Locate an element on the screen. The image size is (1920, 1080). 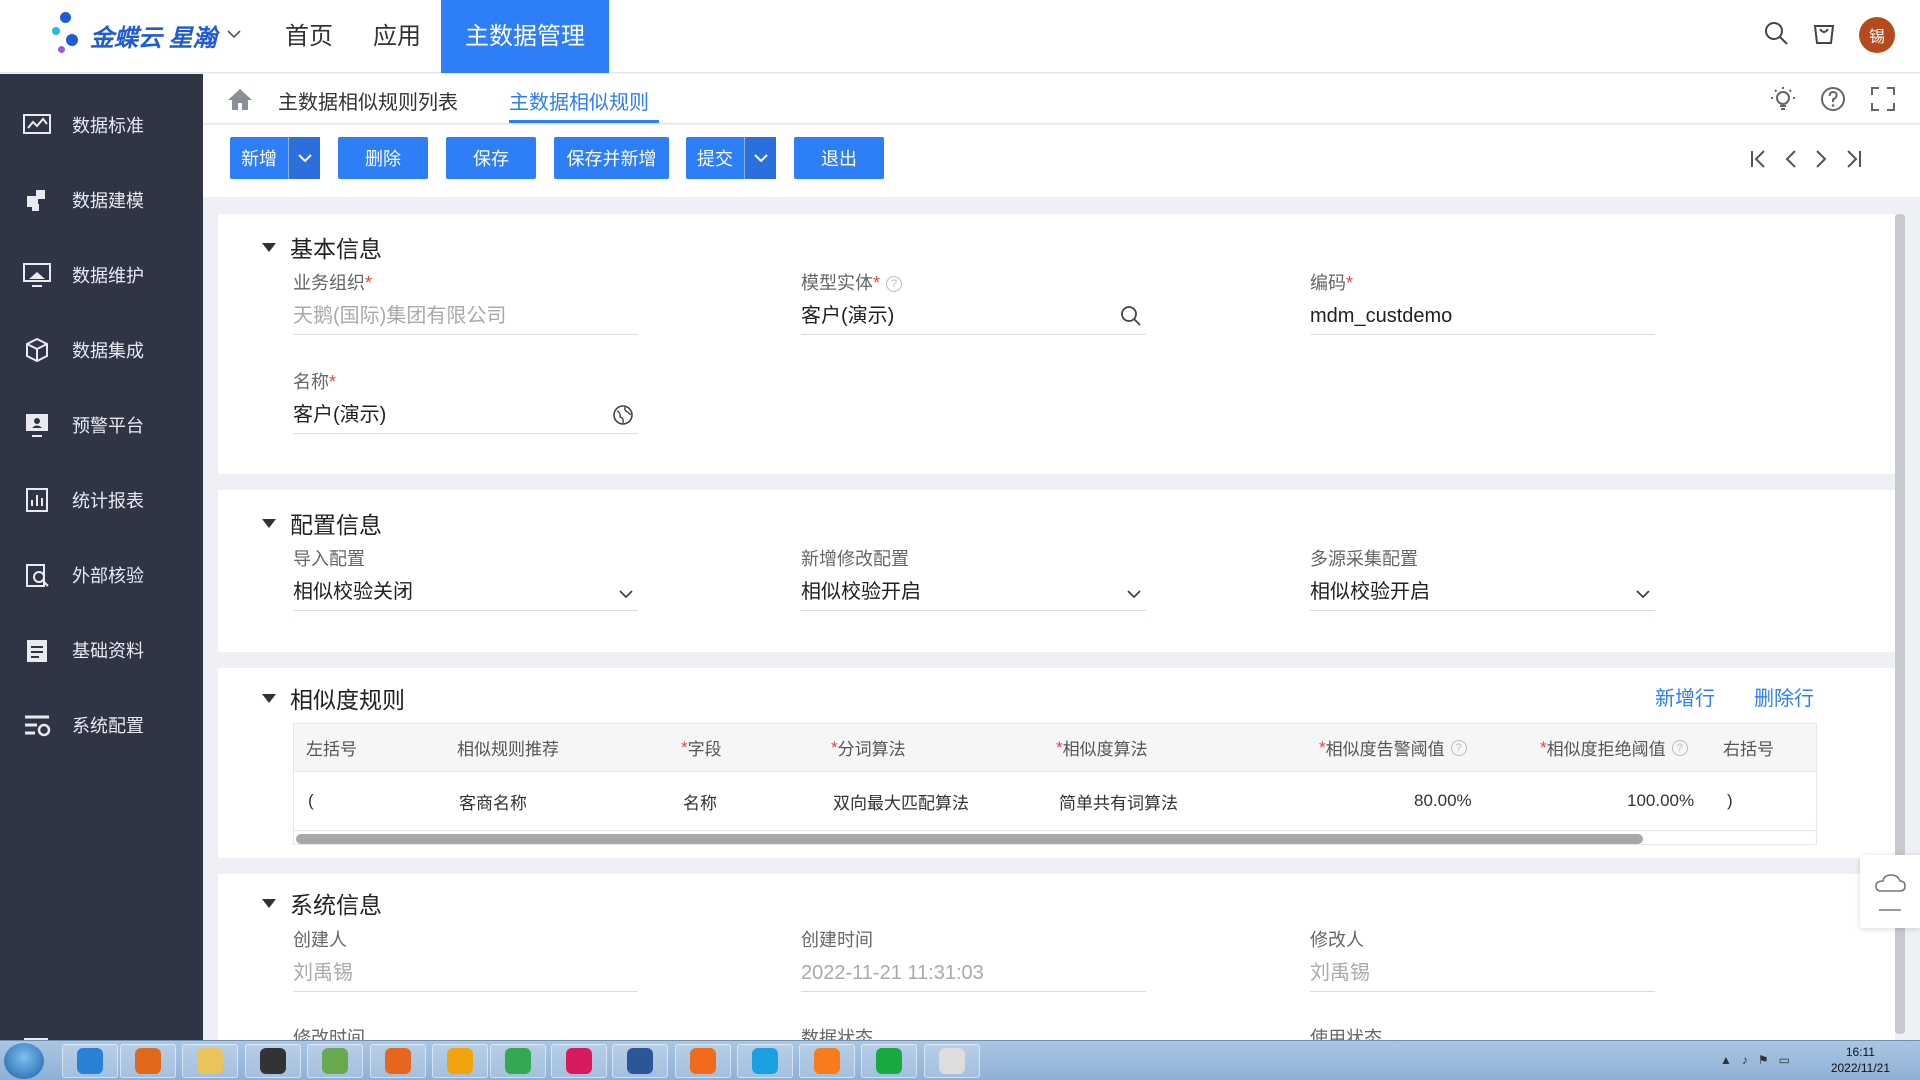
name-field: 名称* 客户(演示) is located at coordinates (465, 401).